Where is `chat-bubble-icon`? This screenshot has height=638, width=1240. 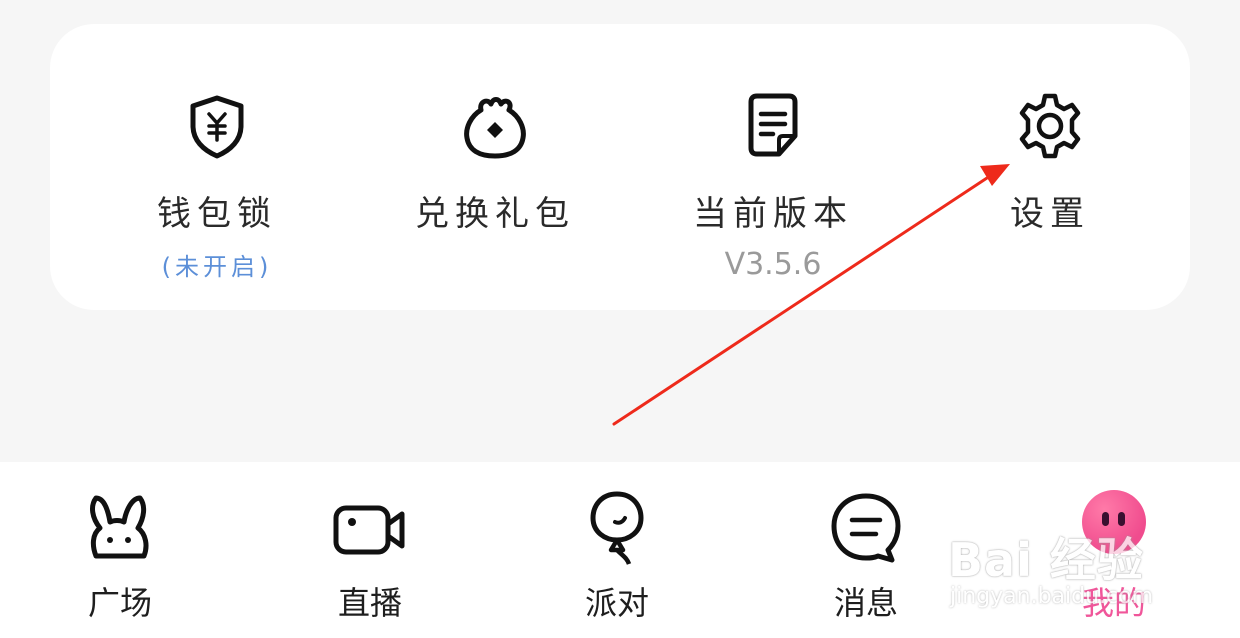 chat-bubble-icon is located at coordinates (866, 528).